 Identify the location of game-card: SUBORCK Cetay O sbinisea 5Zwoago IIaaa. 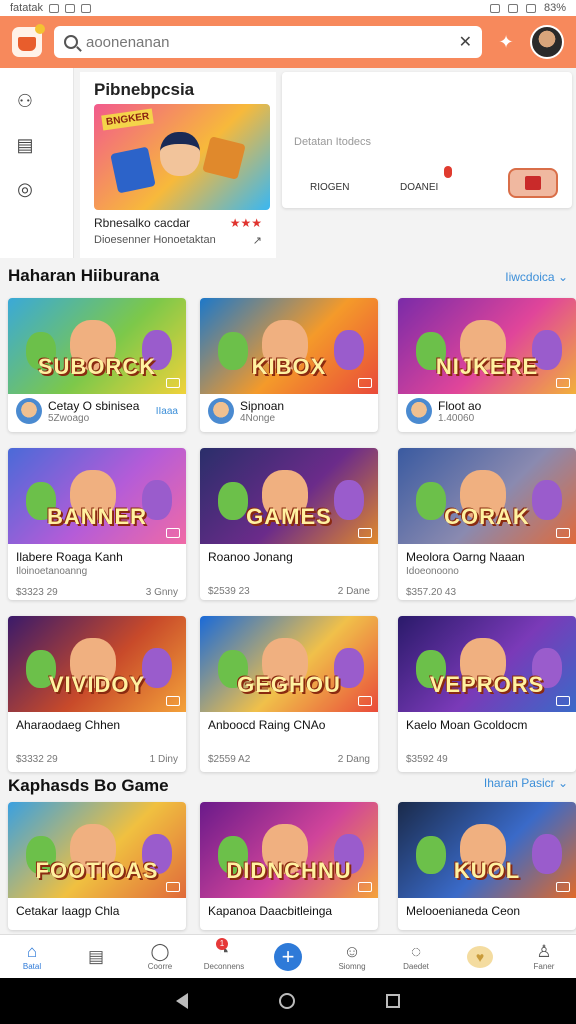
(97, 365).